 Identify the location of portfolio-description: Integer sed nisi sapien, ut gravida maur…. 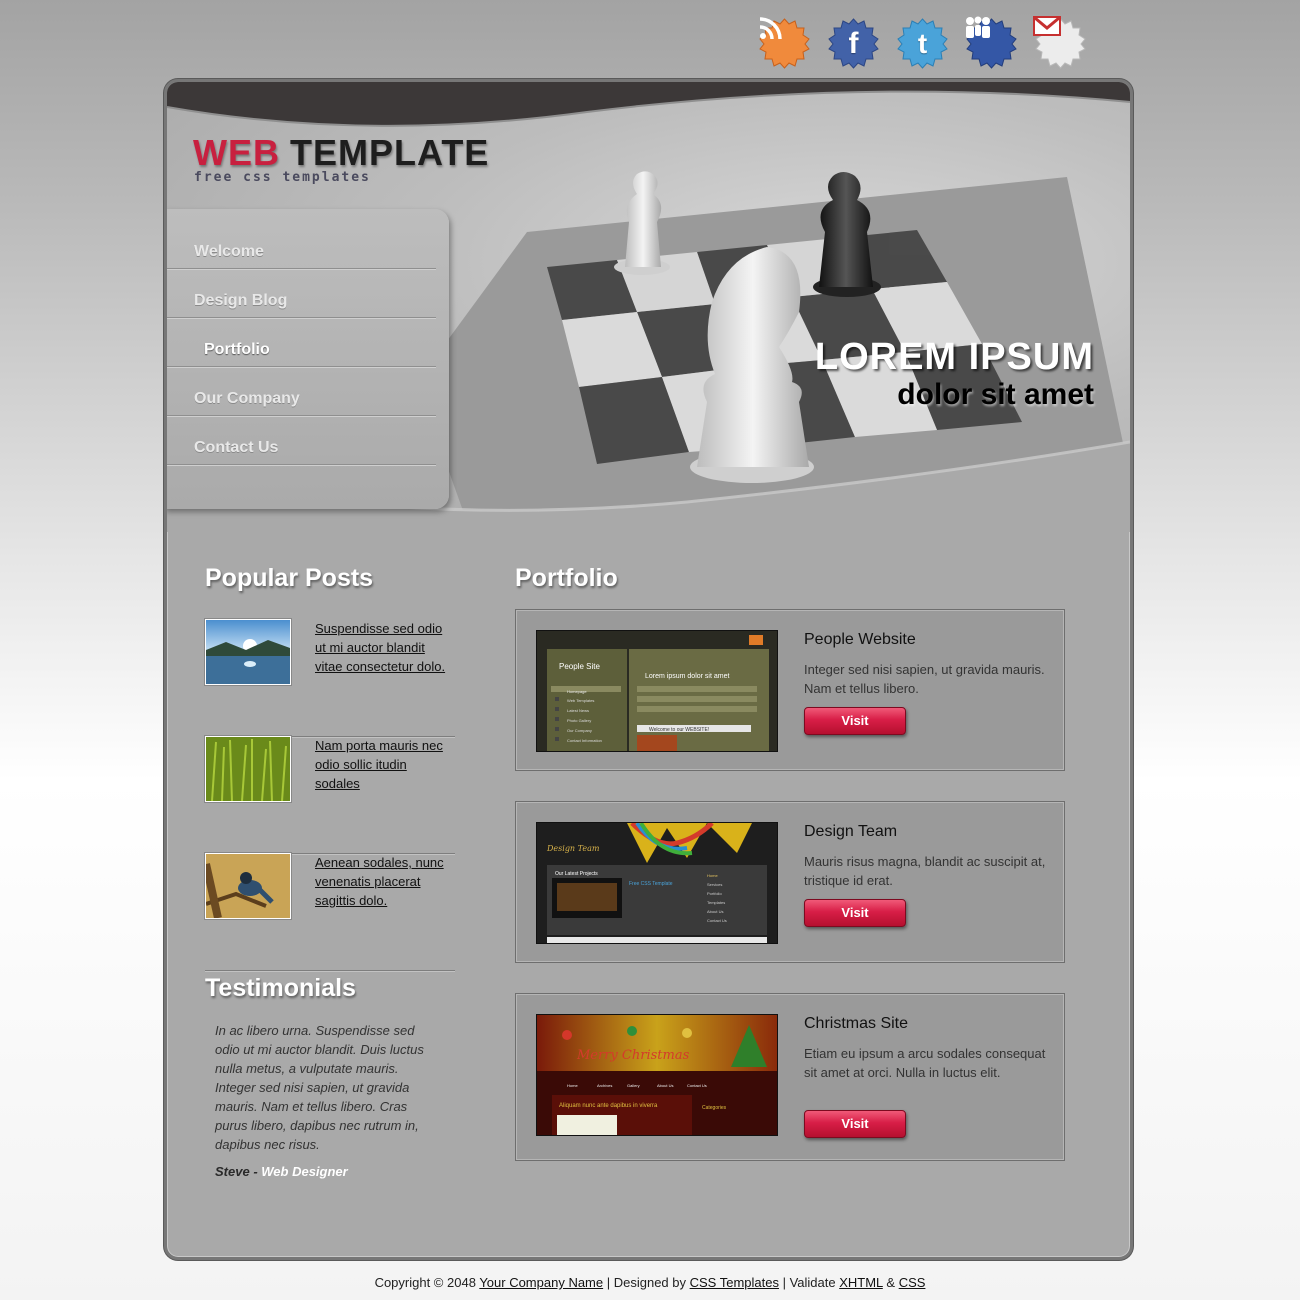
(924, 679).